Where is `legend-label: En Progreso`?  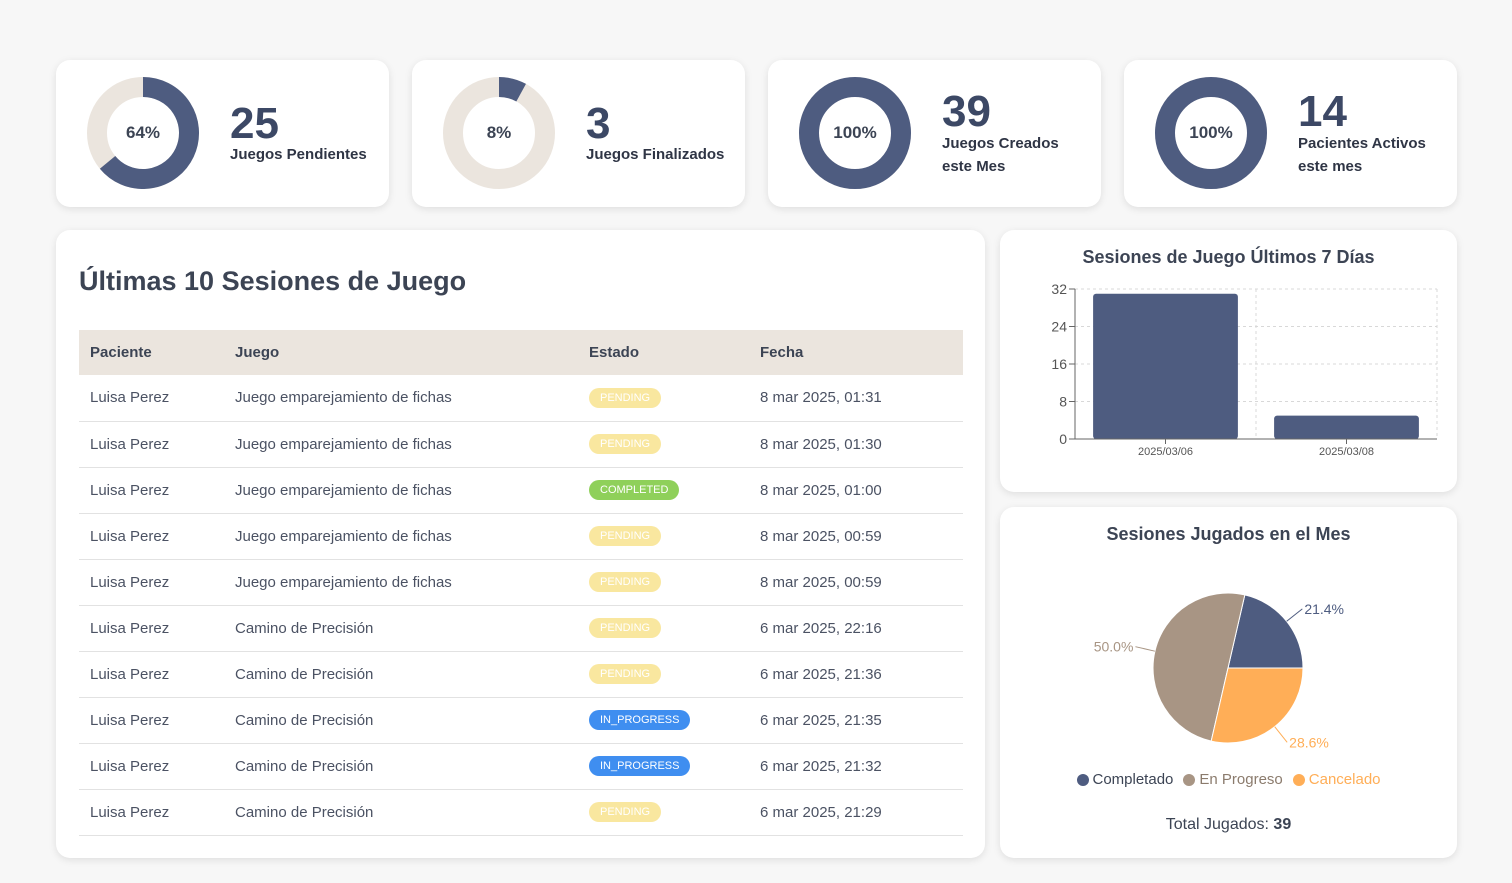 legend-label: En Progreso is located at coordinates (1241, 779).